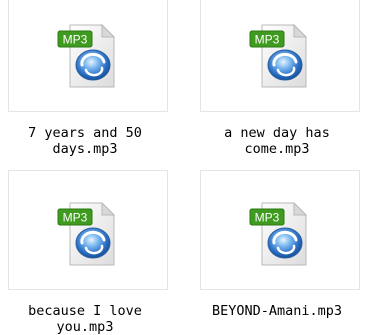 This screenshot has height=335, width=382. I want to click on file-name: a new day has come.mp3, so click(277, 141).